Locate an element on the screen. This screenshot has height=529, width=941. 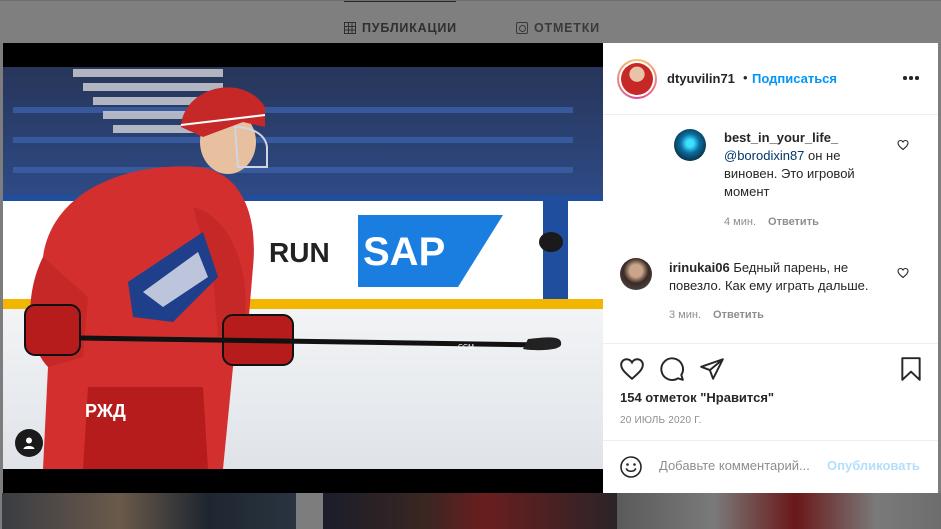
comment-username: best_in_your_life_ is located at coordinates (781, 137).